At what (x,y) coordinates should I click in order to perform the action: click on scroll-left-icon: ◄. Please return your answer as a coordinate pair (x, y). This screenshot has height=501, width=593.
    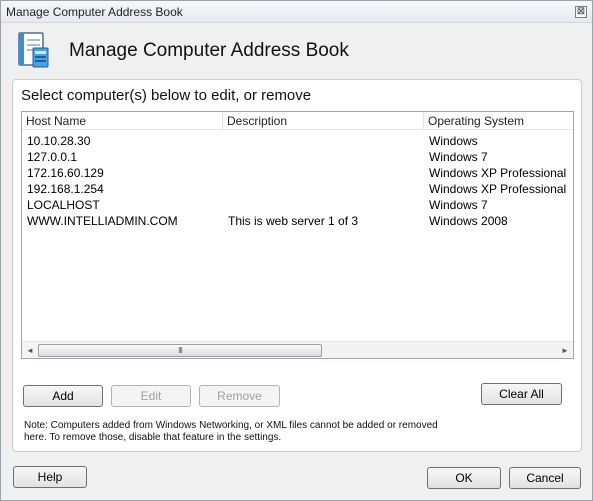
    Looking at the image, I should click on (30, 350).